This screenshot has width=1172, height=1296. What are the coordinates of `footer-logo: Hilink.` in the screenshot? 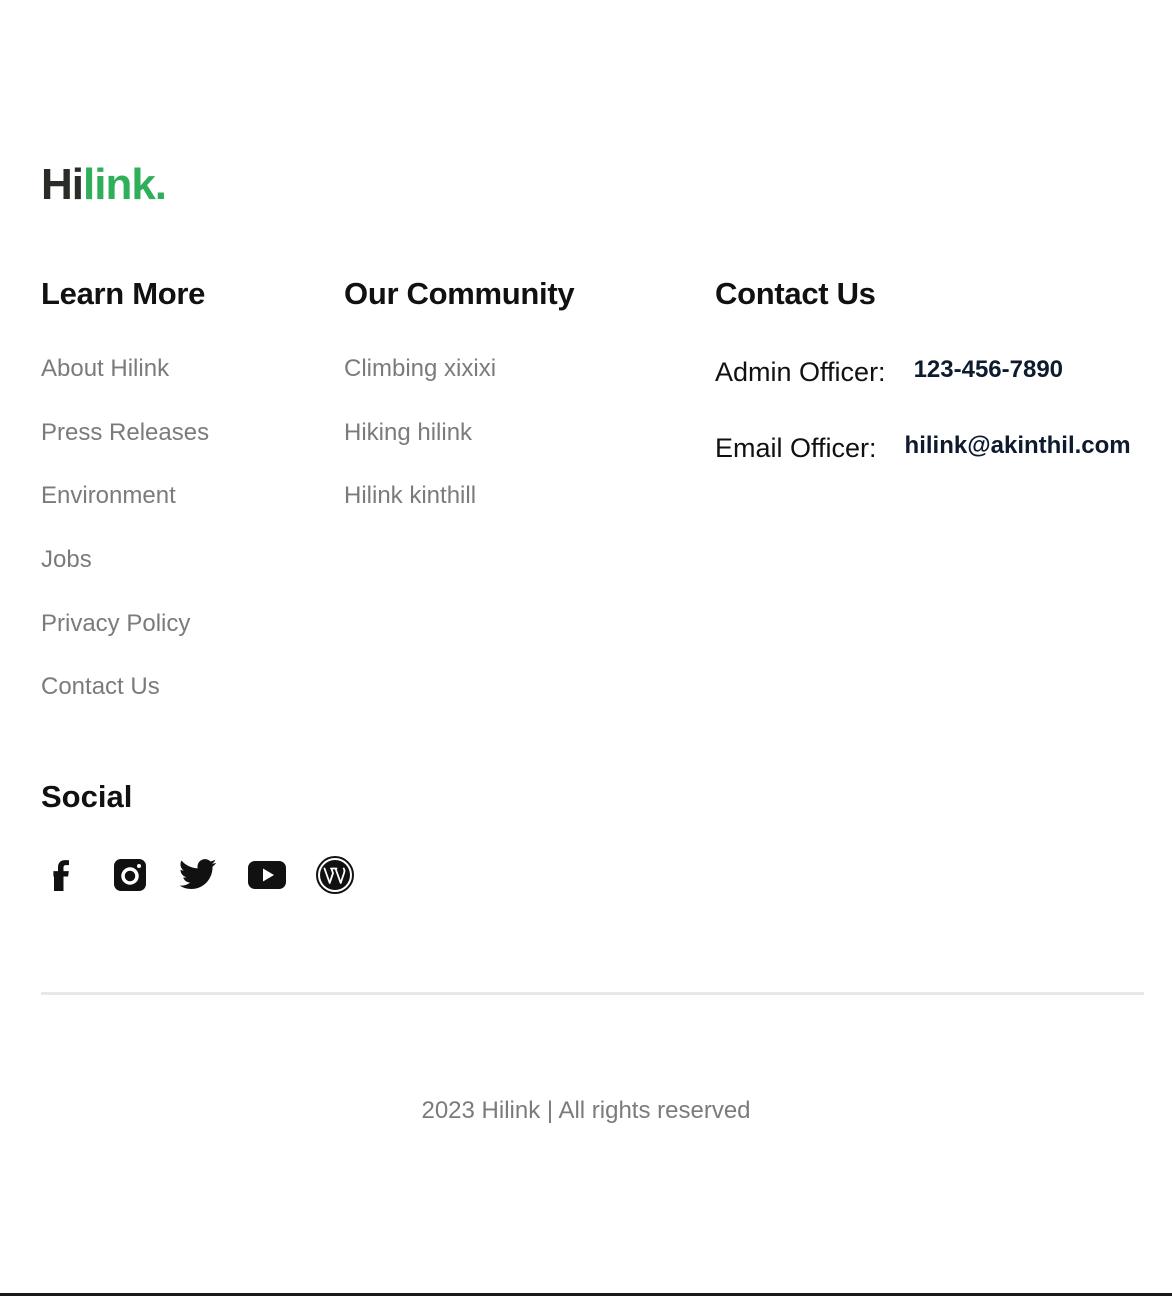 It's located at (104, 185).